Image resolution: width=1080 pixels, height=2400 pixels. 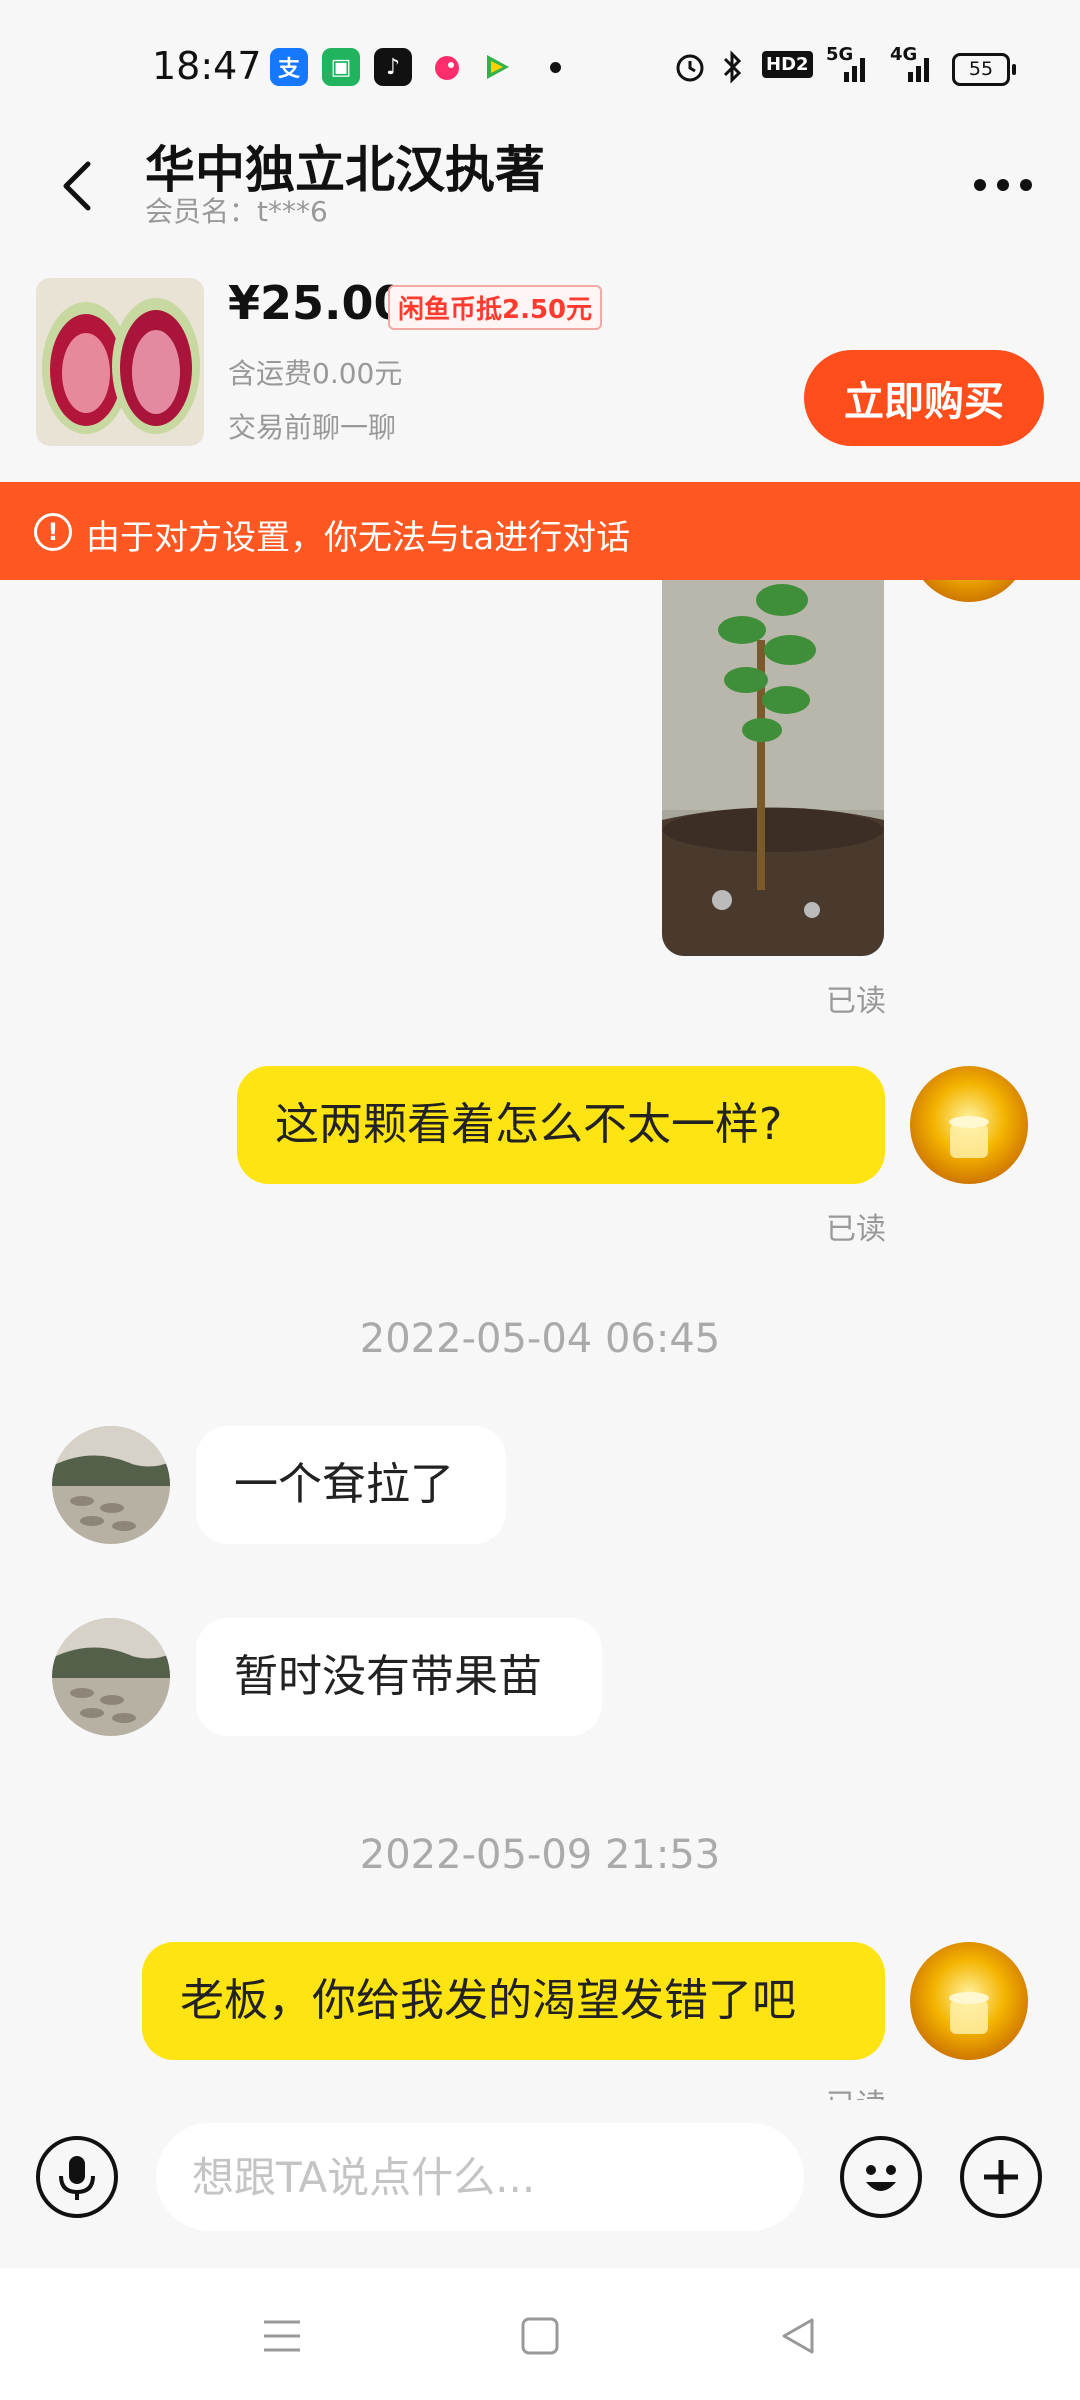 I want to click on menu-icon, so click(x=282, y=2338).